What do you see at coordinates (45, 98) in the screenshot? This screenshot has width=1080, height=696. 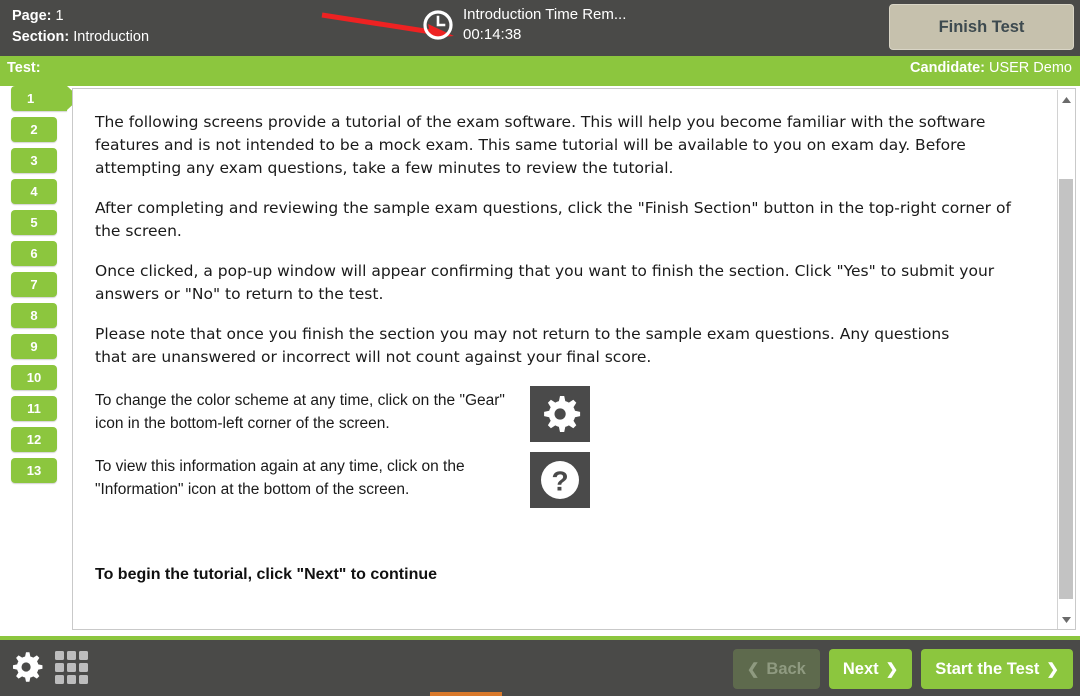 I see `page-button-1: 1` at bounding box center [45, 98].